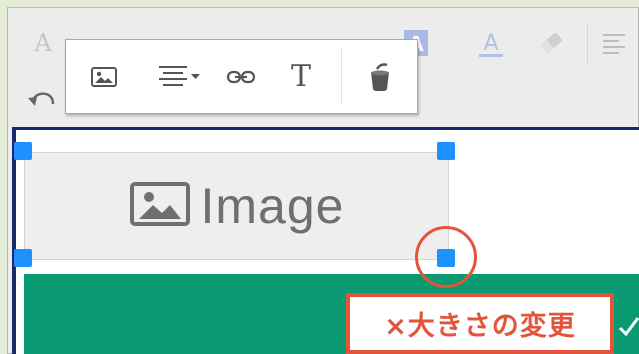 The width and height of the screenshot is (639, 354). Describe the element at coordinates (380, 76) in the screenshot. I see `remove-image-icon` at that location.